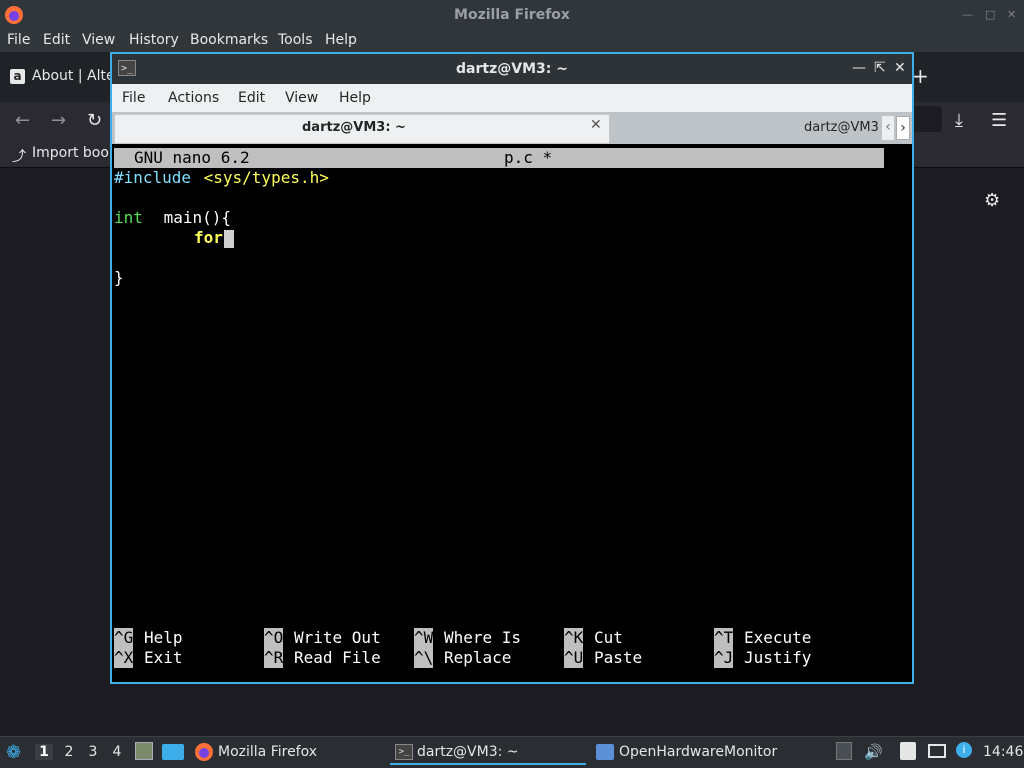 This screenshot has height=768, width=1024. What do you see at coordinates (193, 217) in the screenshot?
I see `code-main-signature: main(){` at bounding box center [193, 217].